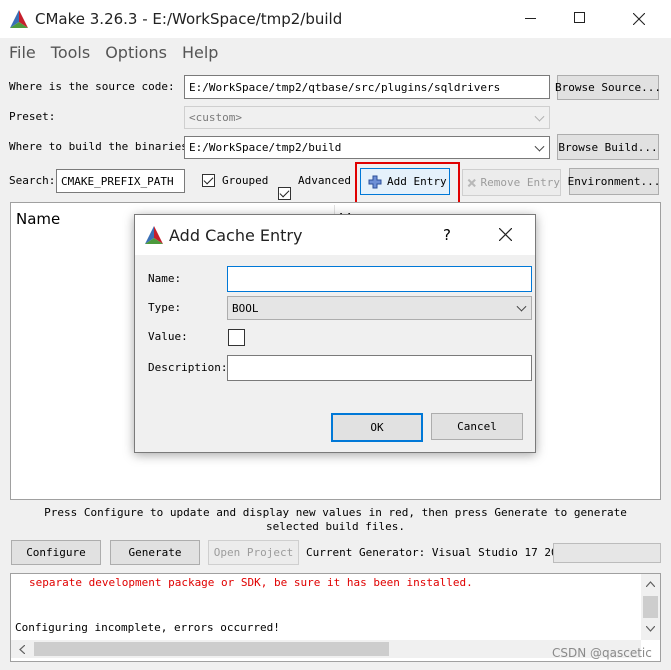 The image size is (671, 670). I want to click on scroll-left-icon, so click(22, 649).